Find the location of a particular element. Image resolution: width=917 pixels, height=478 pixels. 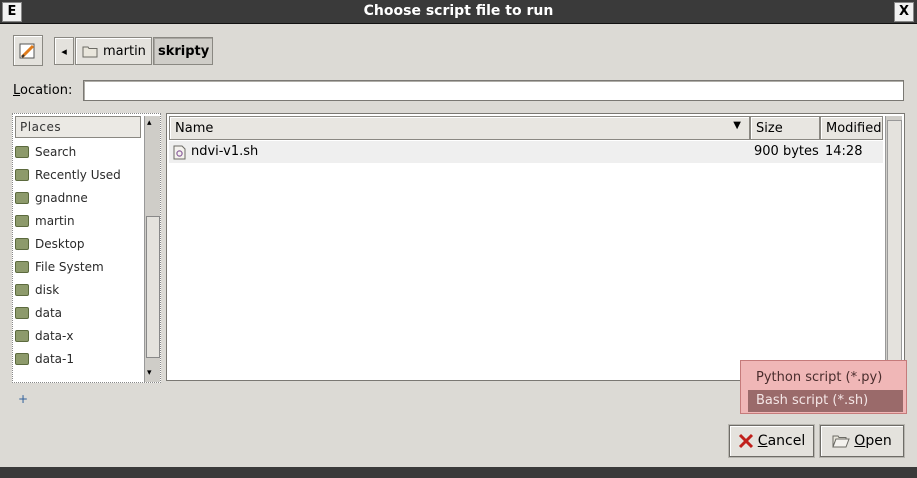

plus-icon: + is located at coordinates (23, 399).